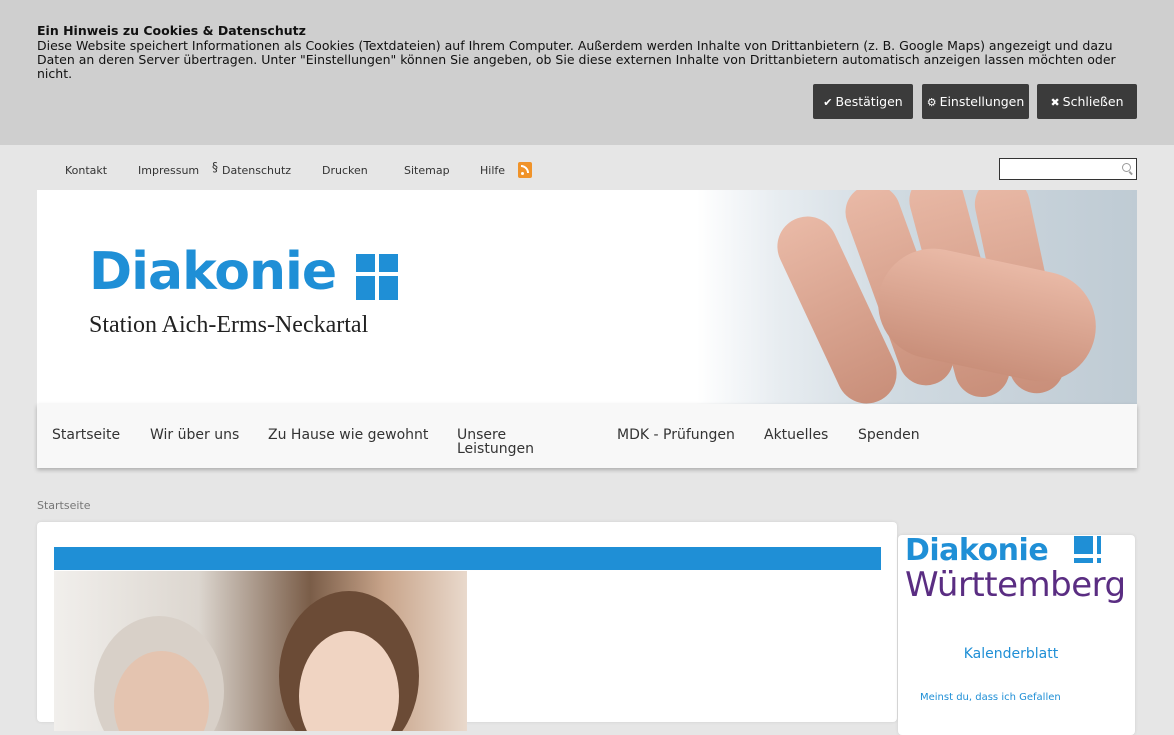 This screenshot has height=735, width=1174. Describe the element at coordinates (990, 697) in the screenshot. I see `kalenderblatt-teaser: Meinst du, dass ich Gefallen` at that location.